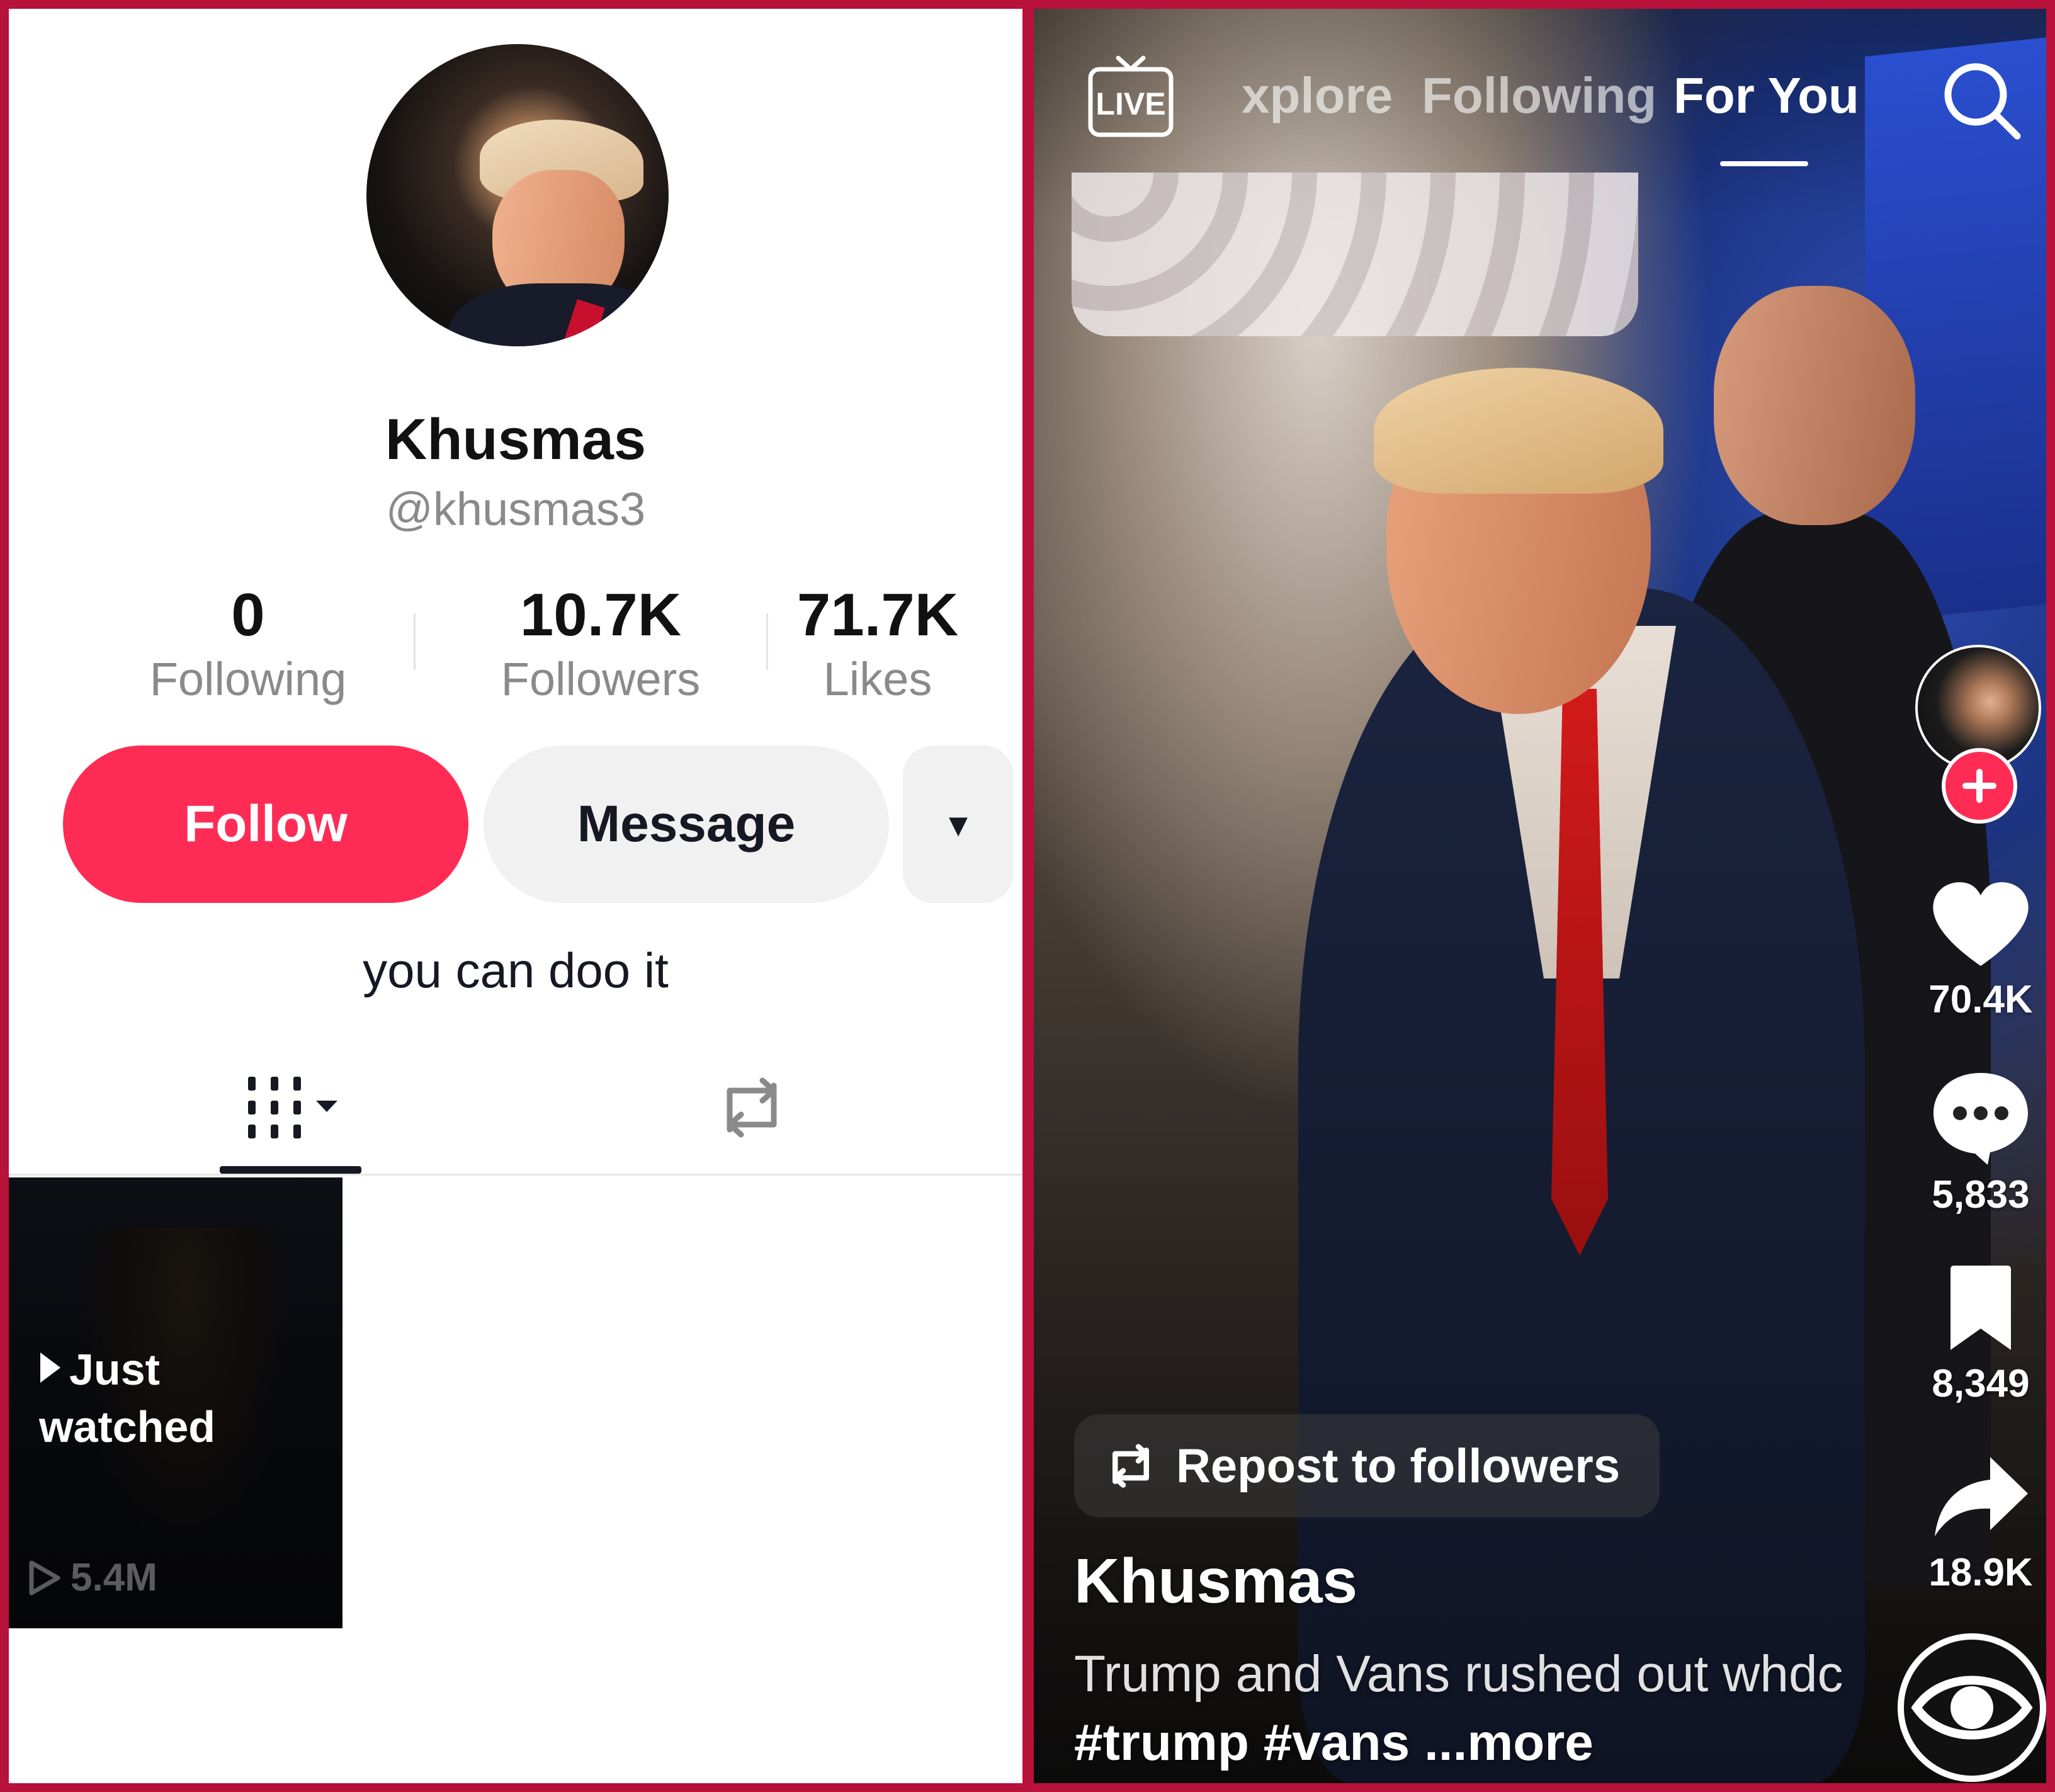  I want to click on live-button: LIVE, so click(1130, 97).